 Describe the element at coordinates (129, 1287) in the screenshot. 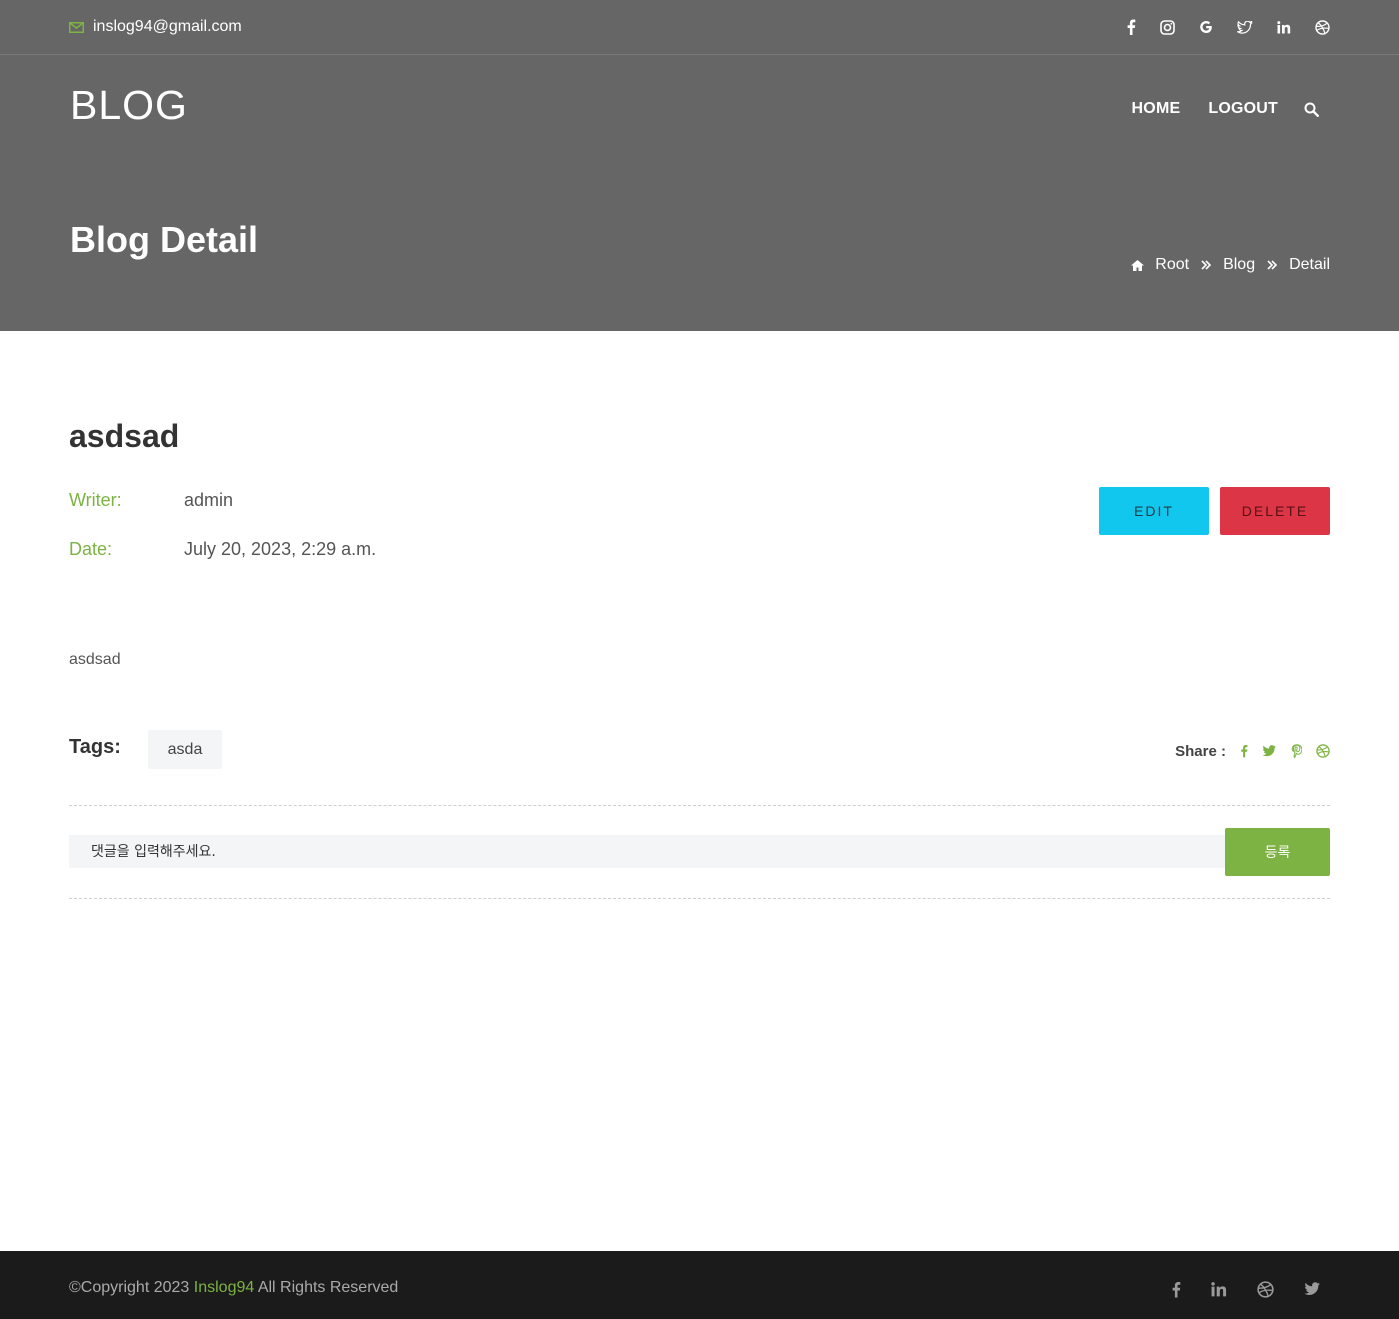

I see `copyright-prefix: ©Copyright 2023` at that location.